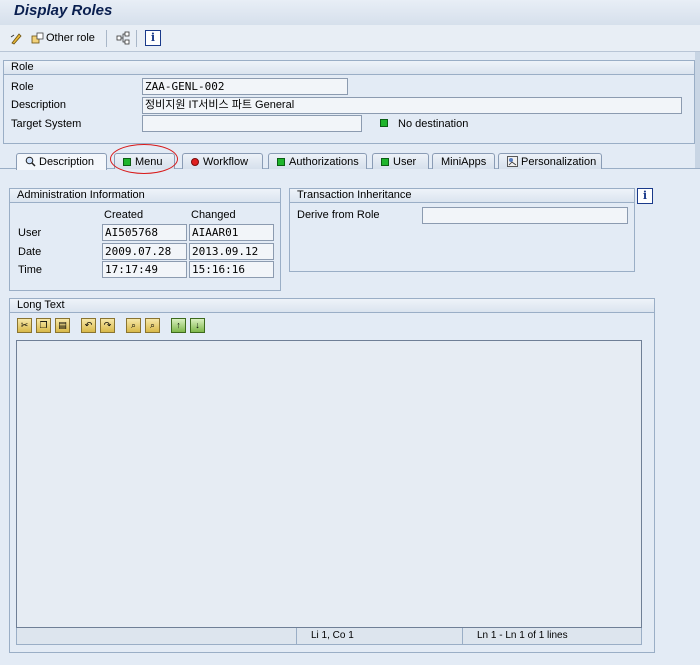 The width and height of the screenshot is (700, 665). What do you see at coordinates (70, 38) in the screenshot?
I see `other-role-button: Other role` at bounding box center [70, 38].